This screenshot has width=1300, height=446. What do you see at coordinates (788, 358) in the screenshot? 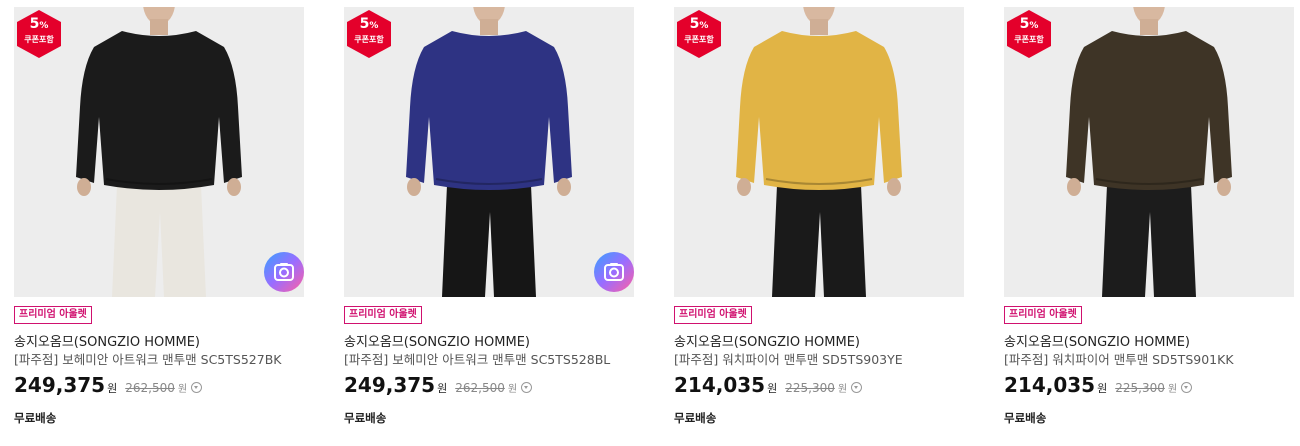
I see `product-name: [파주점] 워치파이어 맨투맨 SD5TS903YE` at bounding box center [788, 358].